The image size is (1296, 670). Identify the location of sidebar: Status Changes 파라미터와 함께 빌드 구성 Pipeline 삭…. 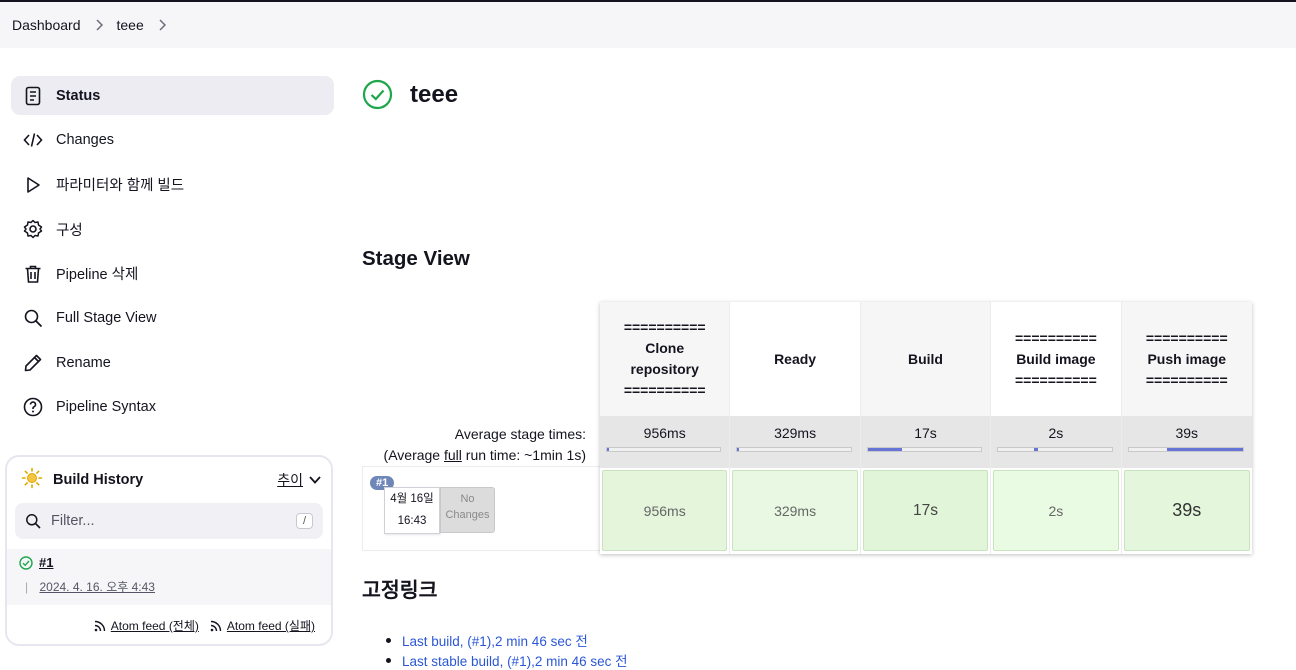
(172, 254).